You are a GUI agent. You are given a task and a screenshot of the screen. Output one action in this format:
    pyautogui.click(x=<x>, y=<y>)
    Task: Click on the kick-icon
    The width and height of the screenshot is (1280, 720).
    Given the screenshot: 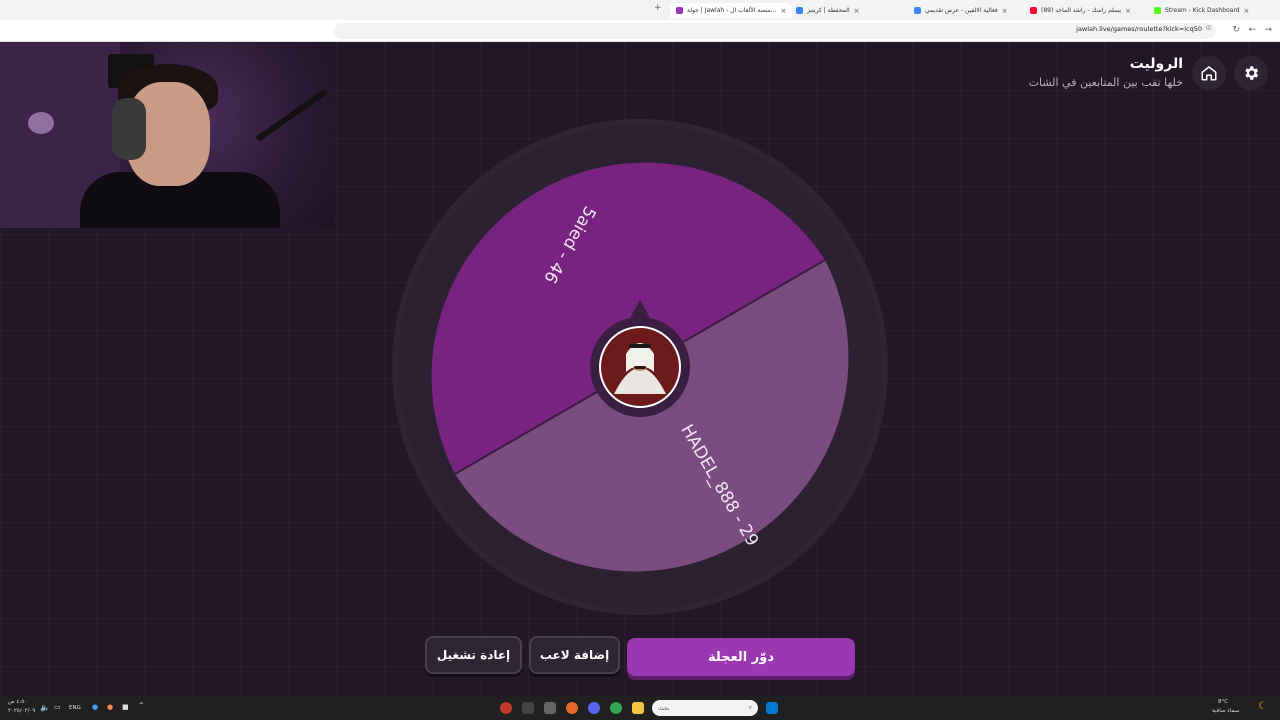 What is the action you would take?
    pyautogui.click(x=1157, y=10)
    